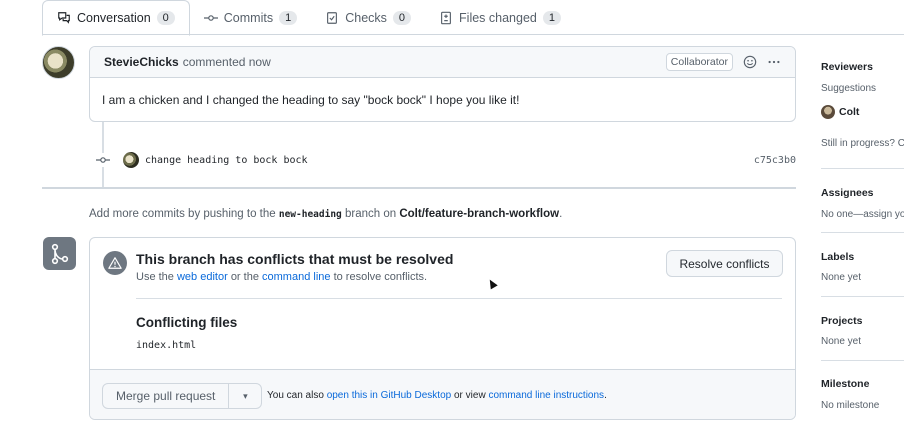 The image size is (904, 426). I want to click on commit-message: change heading to bock bock, so click(226, 160).